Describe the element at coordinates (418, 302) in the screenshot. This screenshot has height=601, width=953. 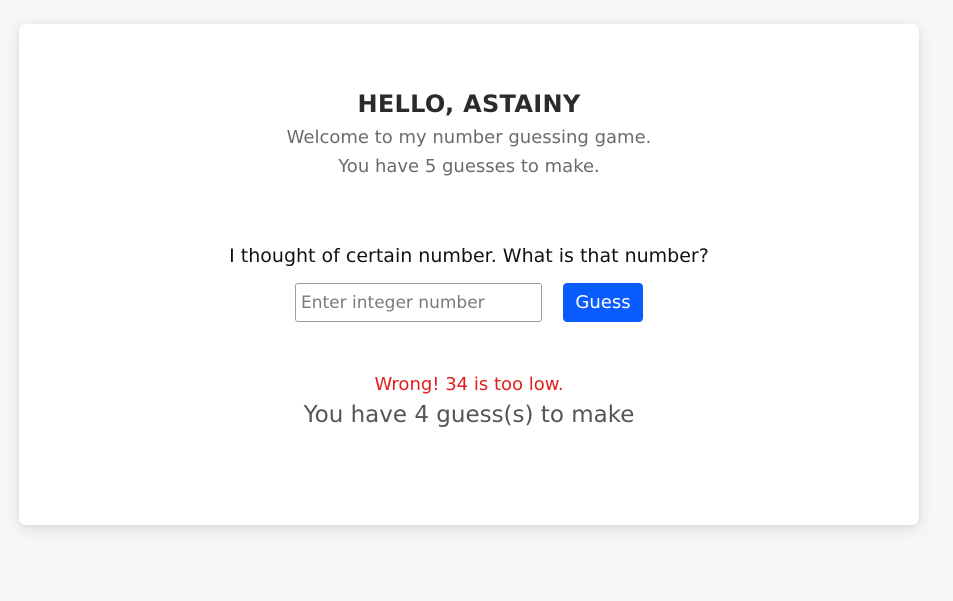
I see `guess-input` at that location.